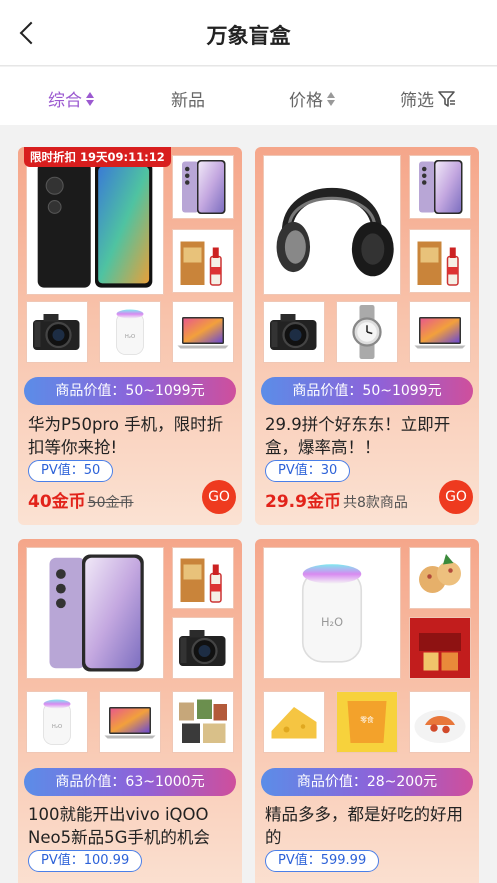  Describe the element at coordinates (110, 503) in the screenshot. I see `original-price: 50金币` at that location.